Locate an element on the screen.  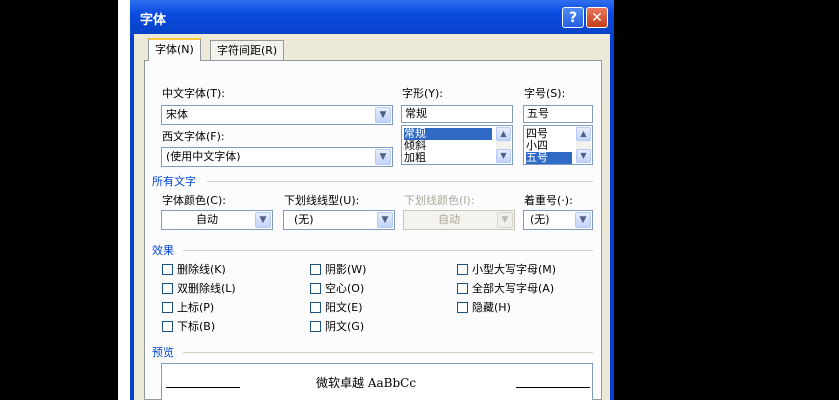
style-label: 字形(Y): is located at coordinates (423, 93).